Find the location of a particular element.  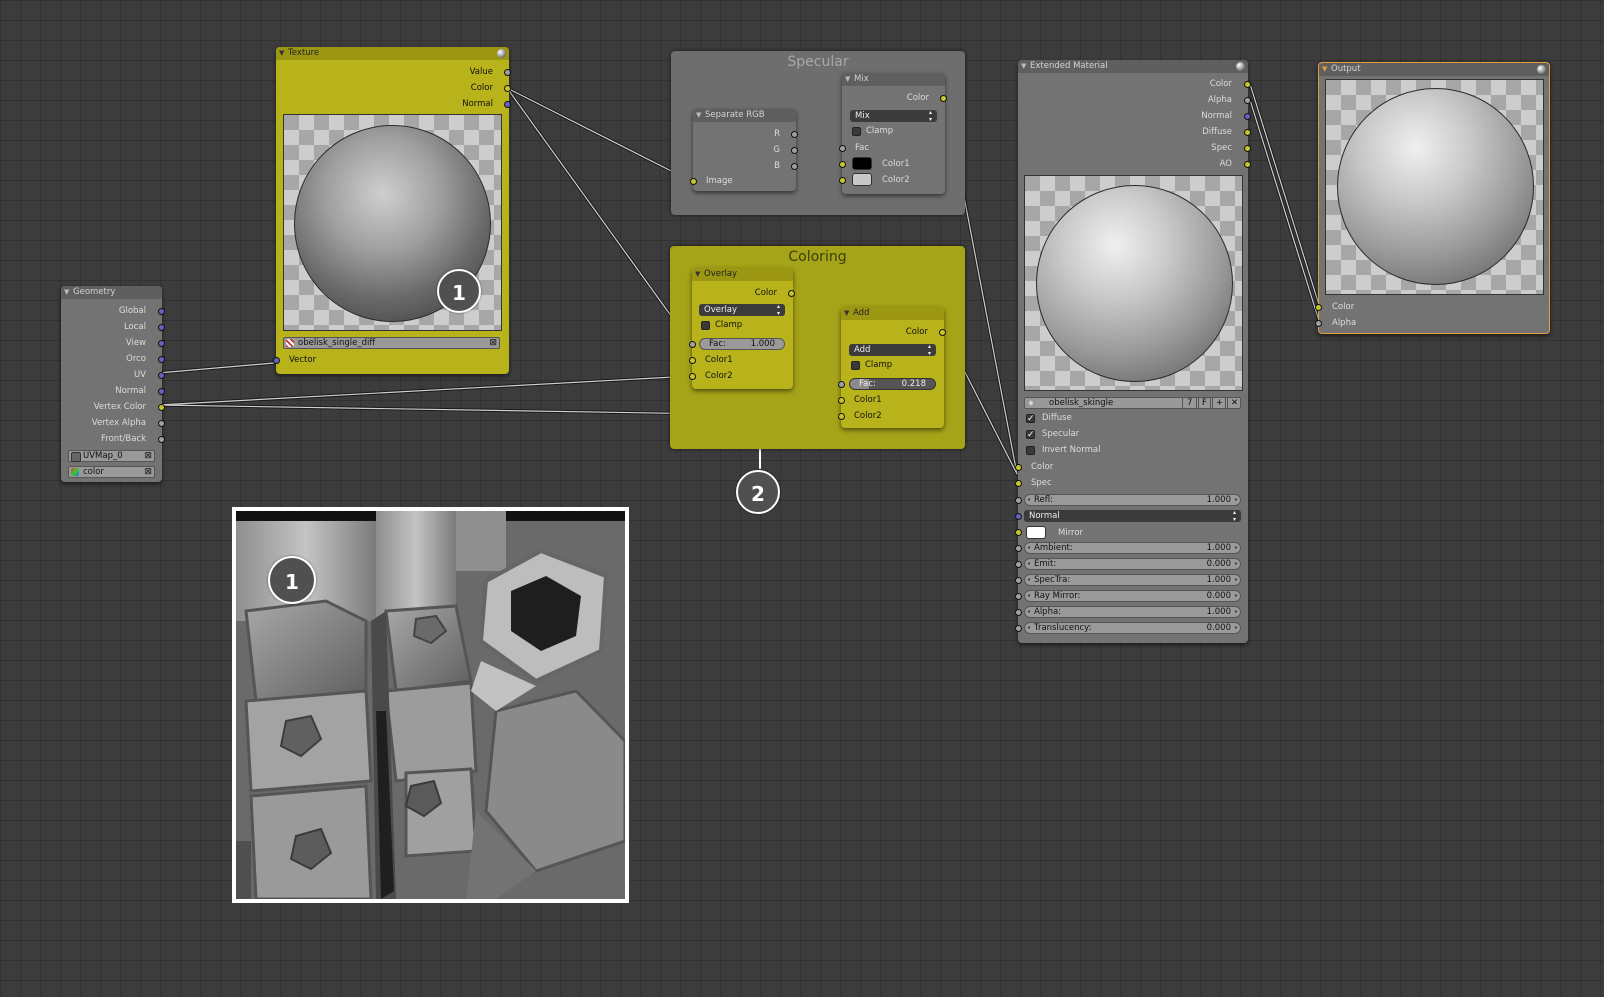

separate-rgb-header: ▼ Separate RGB is located at coordinates (744, 115).